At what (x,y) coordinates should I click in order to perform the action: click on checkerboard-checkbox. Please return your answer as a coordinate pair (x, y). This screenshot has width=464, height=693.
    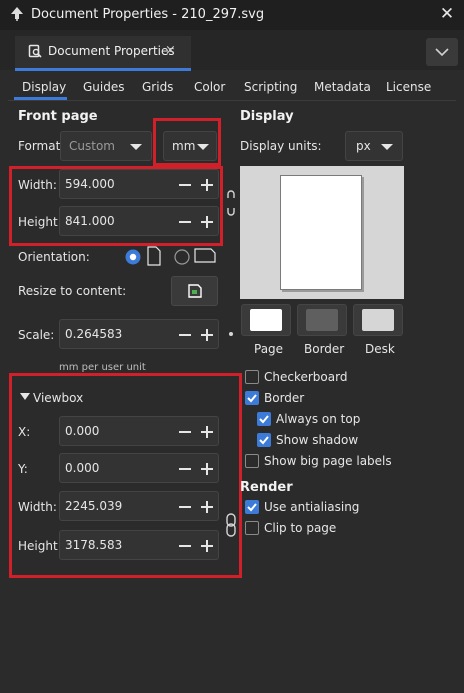
    Looking at the image, I should click on (252, 377).